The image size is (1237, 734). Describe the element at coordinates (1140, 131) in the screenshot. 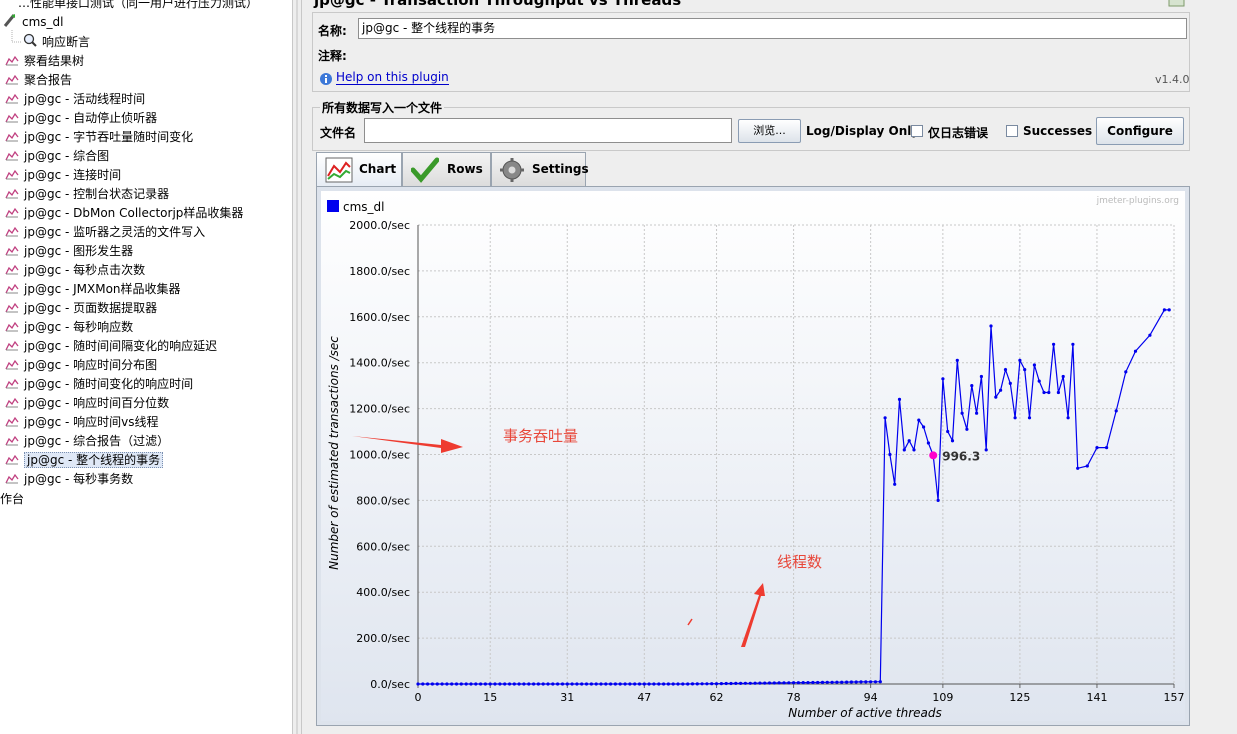

I see `configure-button: Configure` at that location.